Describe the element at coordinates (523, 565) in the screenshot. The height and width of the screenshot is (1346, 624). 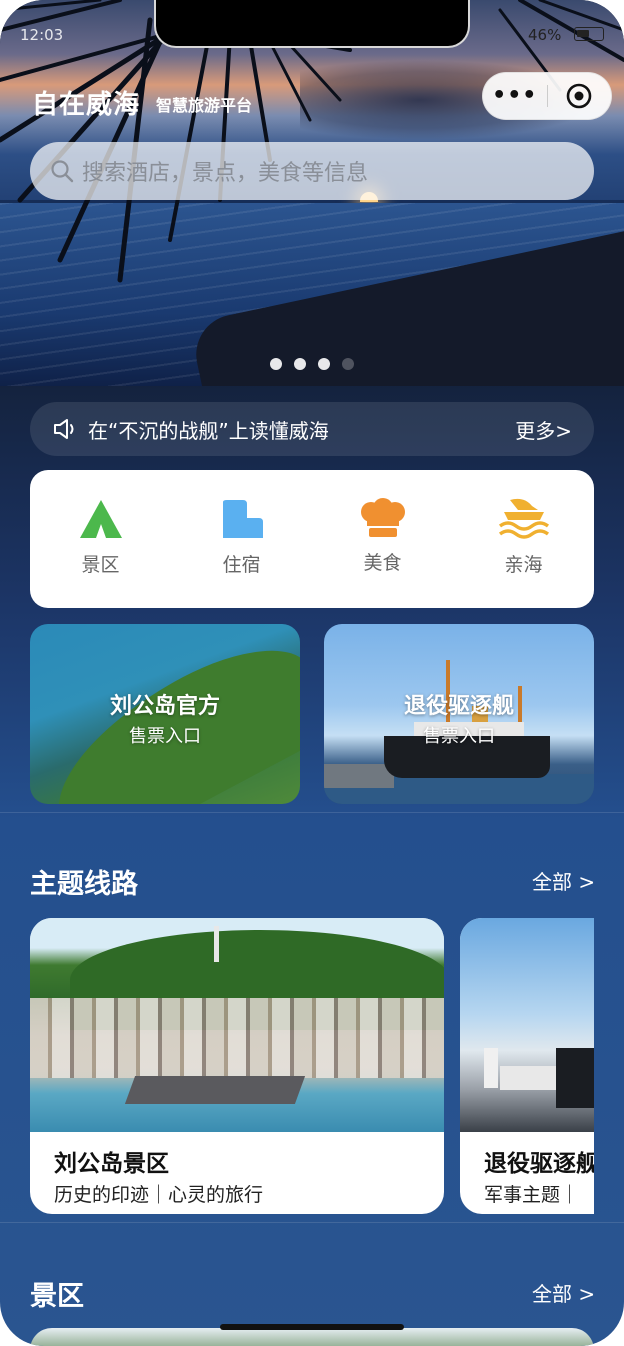
I see `category-label: 亲海` at that location.